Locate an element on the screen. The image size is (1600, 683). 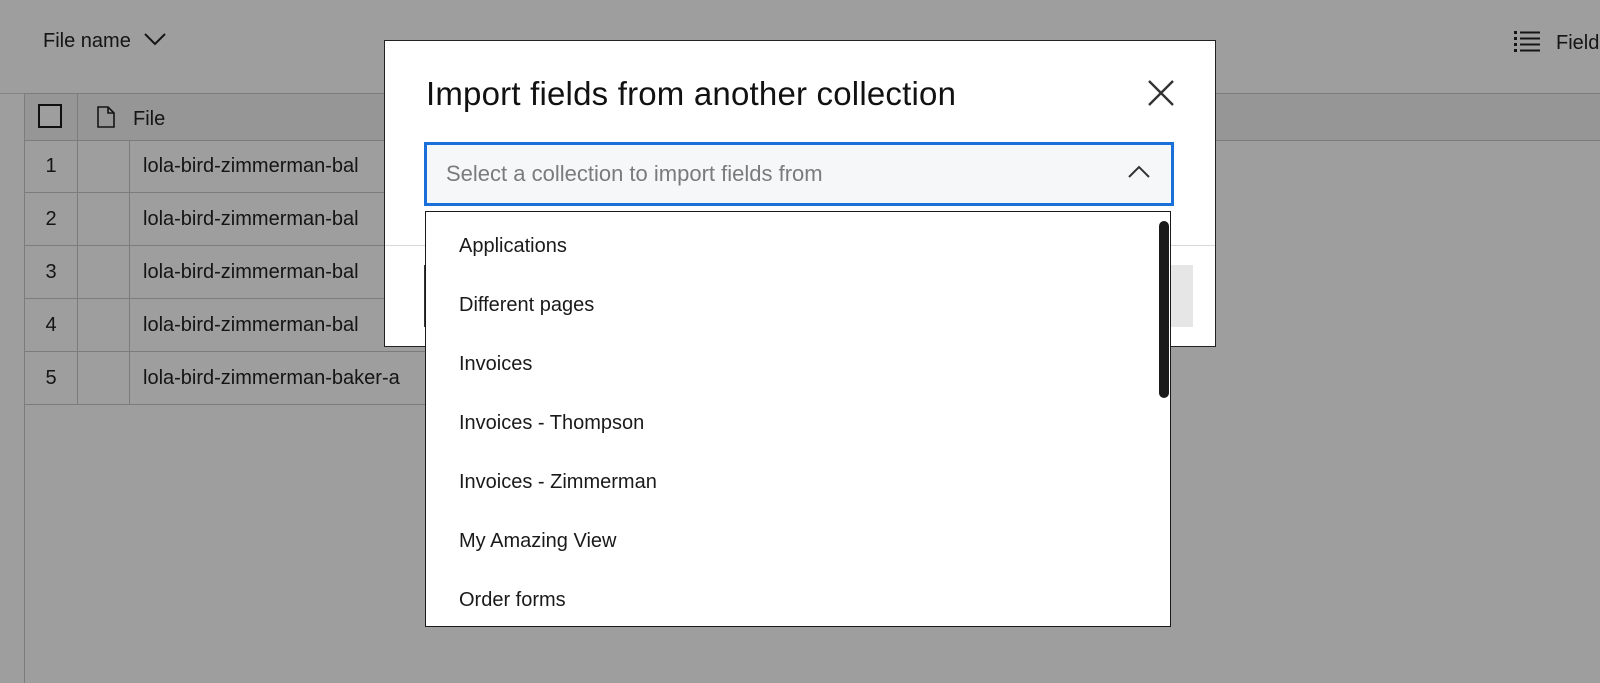
dropdown-option: Order forms is located at coordinates (789, 600).